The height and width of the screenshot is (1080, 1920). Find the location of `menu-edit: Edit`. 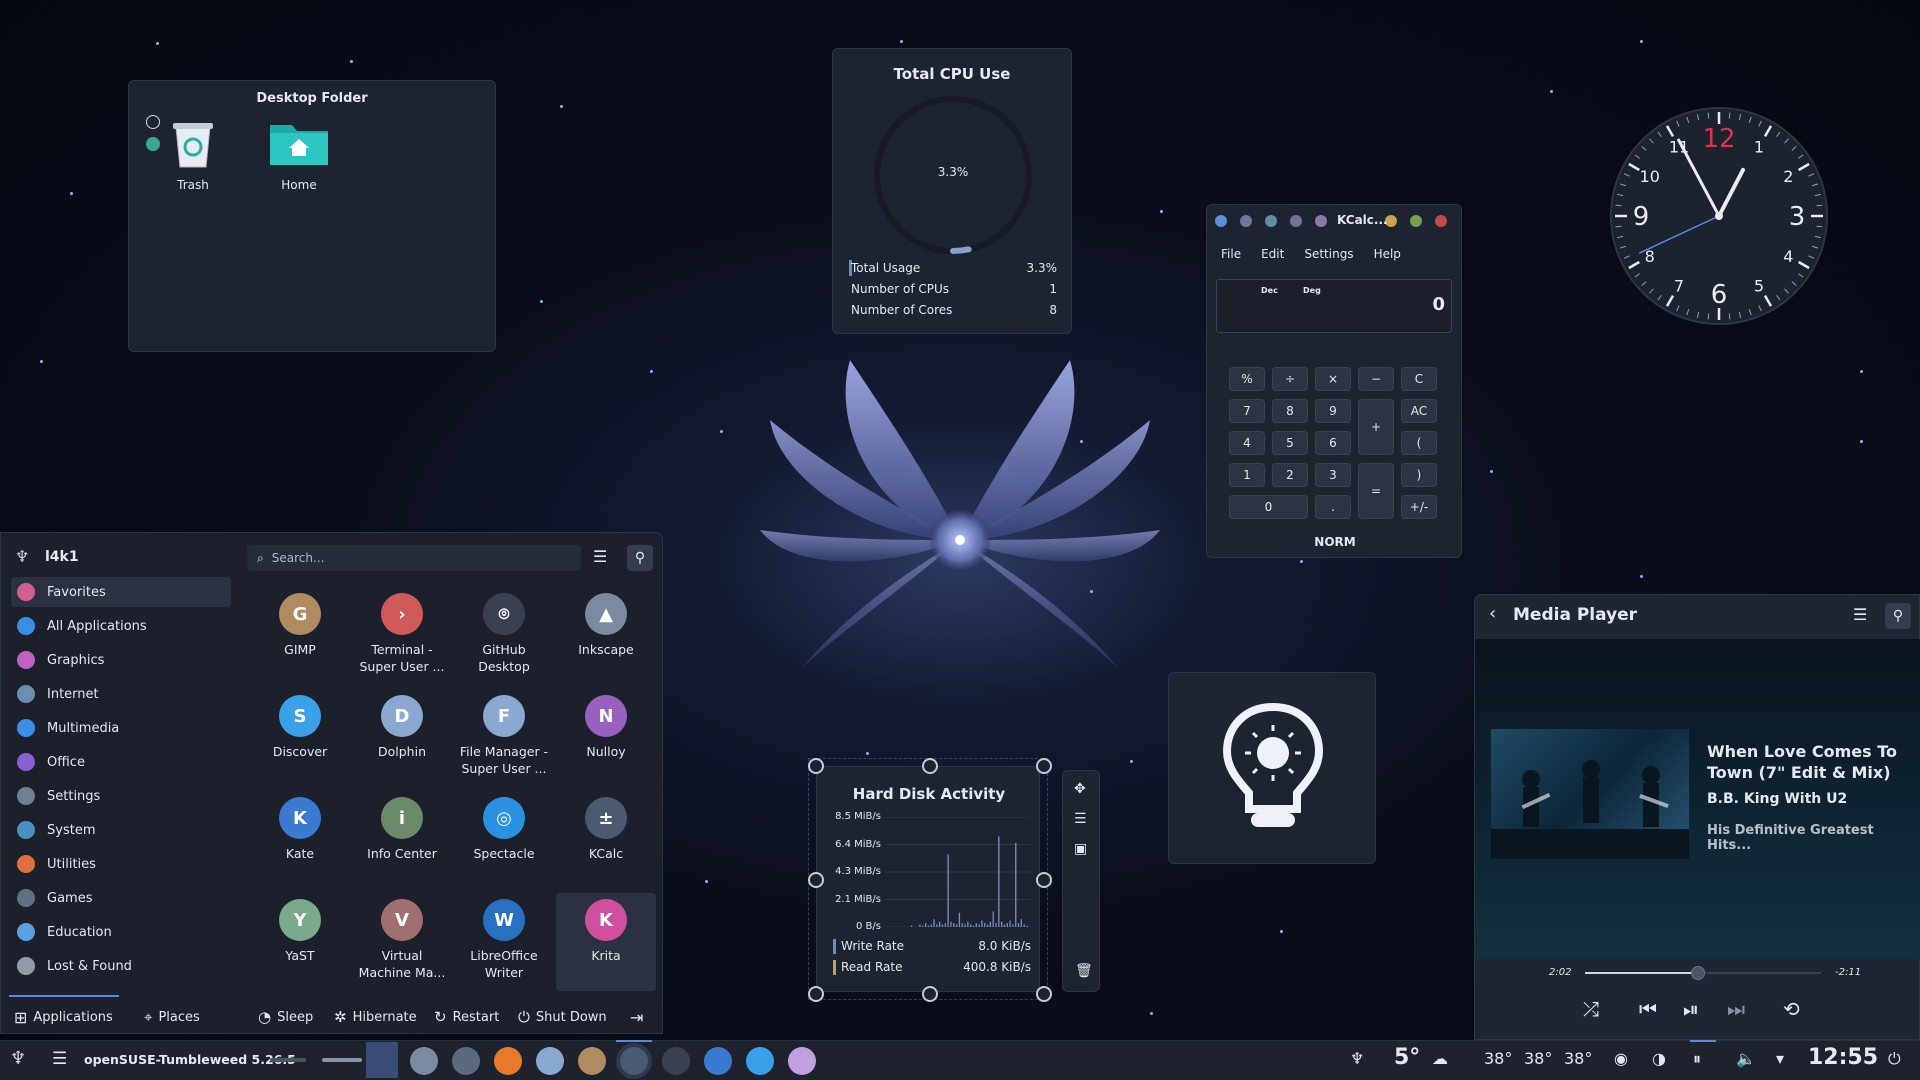

menu-edit: Edit is located at coordinates (1272, 254).